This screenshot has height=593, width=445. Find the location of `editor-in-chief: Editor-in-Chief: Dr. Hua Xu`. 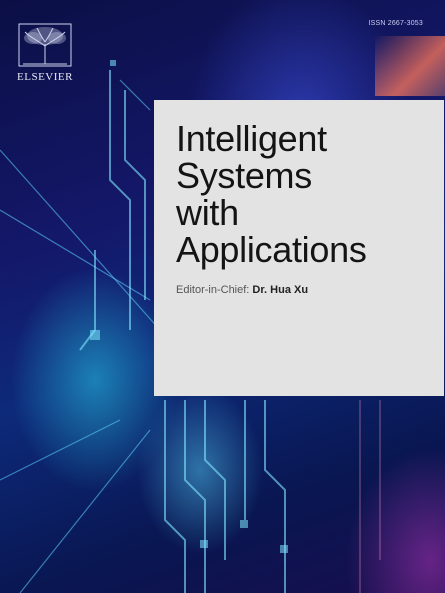

editor-in-chief: Editor-in-Chief: Dr. Hua Xu is located at coordinates (242, 290).